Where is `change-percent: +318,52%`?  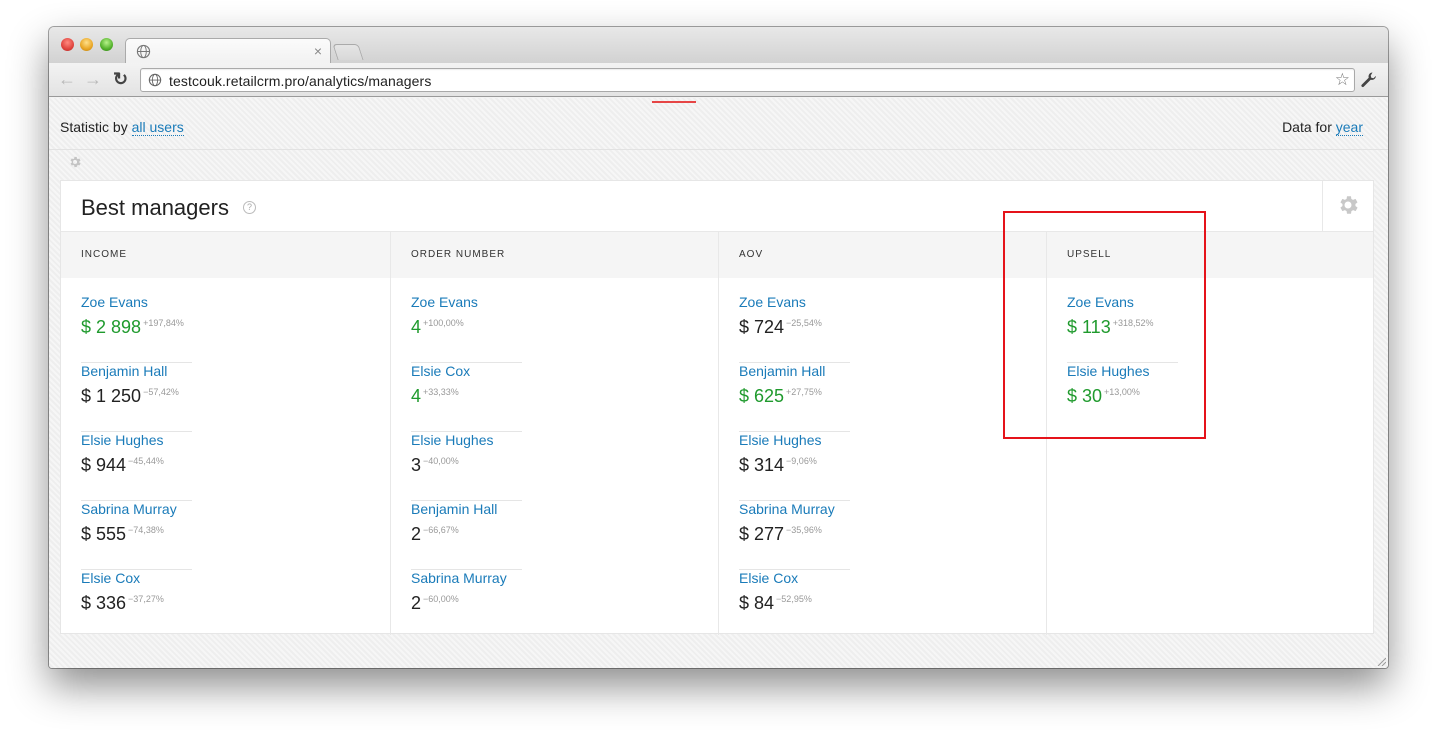 change-percent: +318,52% is located at coordinates (1133, 323).